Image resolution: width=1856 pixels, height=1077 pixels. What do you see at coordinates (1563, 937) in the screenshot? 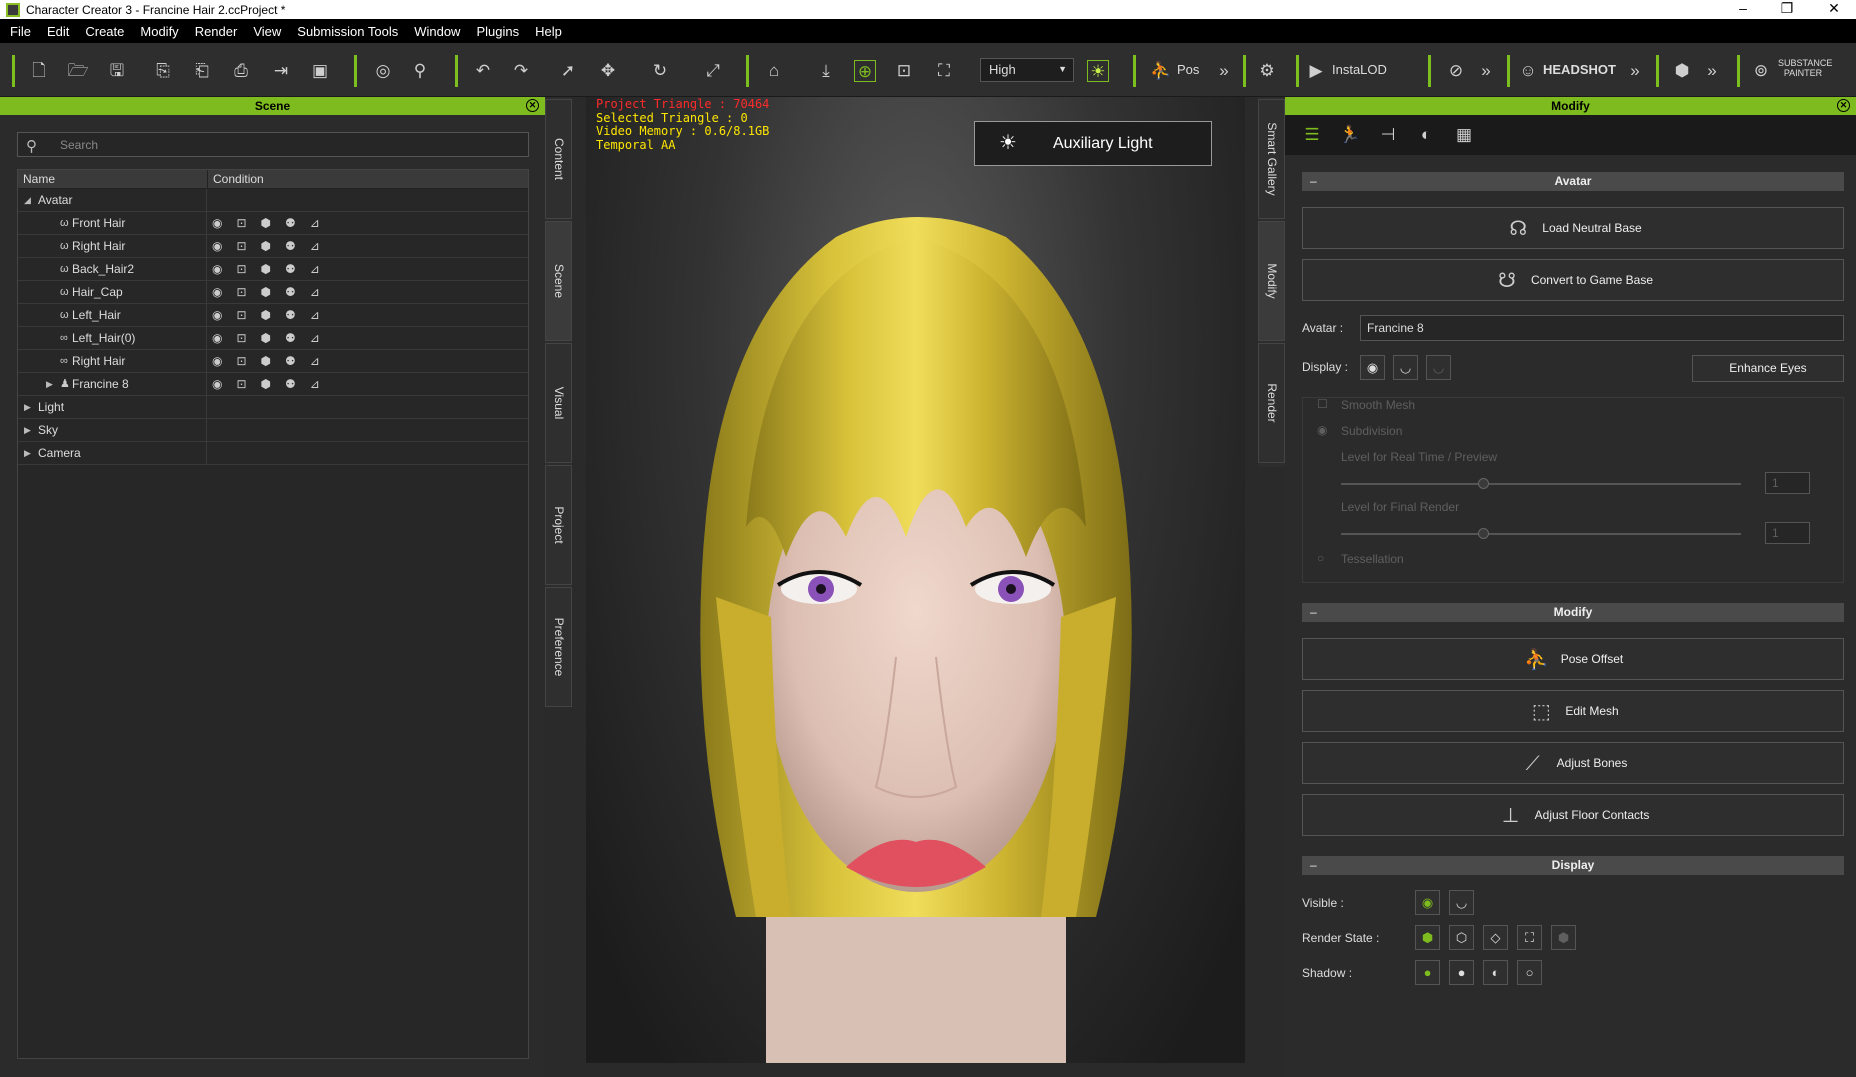
I see `render-hidden-icon: ⬢` at bounding box center [1563, 937].